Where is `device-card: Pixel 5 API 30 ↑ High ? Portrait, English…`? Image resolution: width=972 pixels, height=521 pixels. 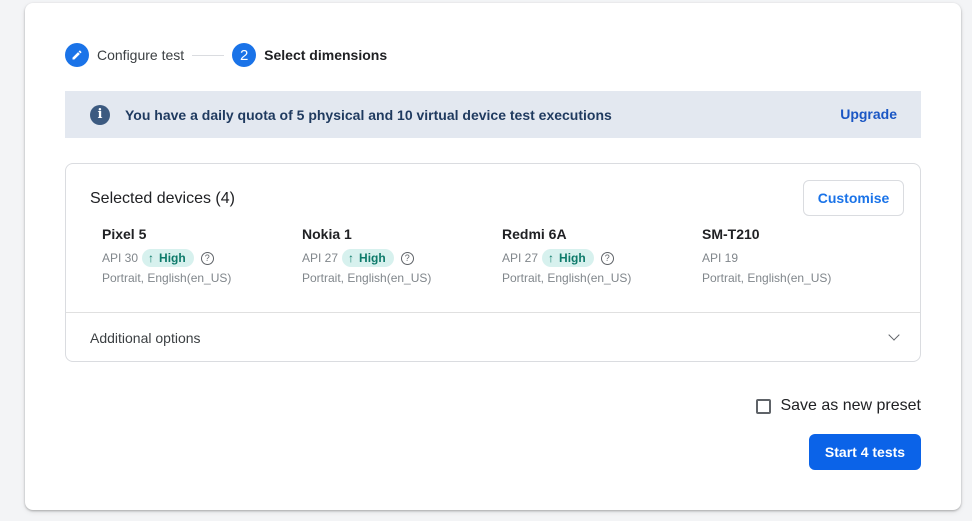
device-card: Pixel 5 API 30 ↑ High ? Portrait, English… is located at coordinates (197, 255).